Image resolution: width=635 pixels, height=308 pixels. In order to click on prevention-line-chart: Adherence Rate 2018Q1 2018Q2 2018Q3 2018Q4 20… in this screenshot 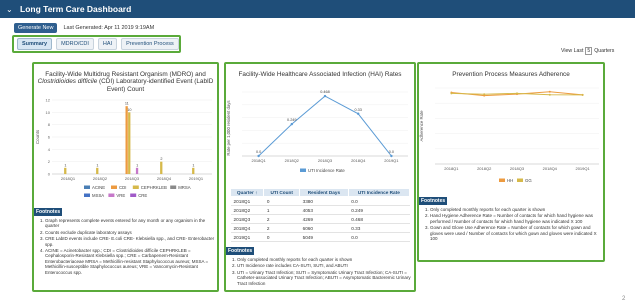, I will do `click(509, 135)`.